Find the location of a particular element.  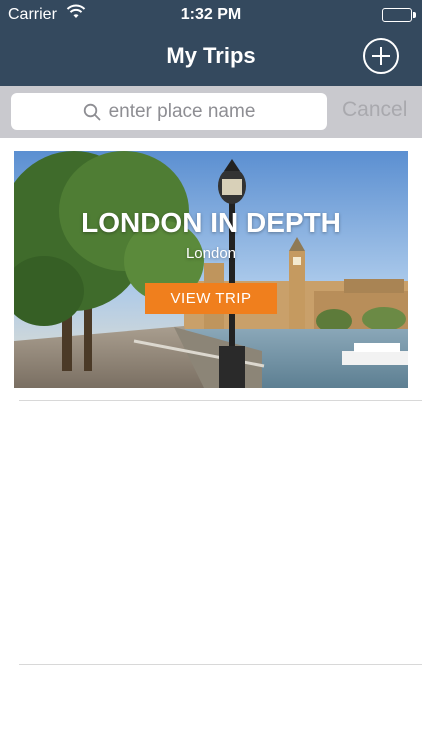

search-bar: enter place name Cancel is located at coordinates (211, 112).